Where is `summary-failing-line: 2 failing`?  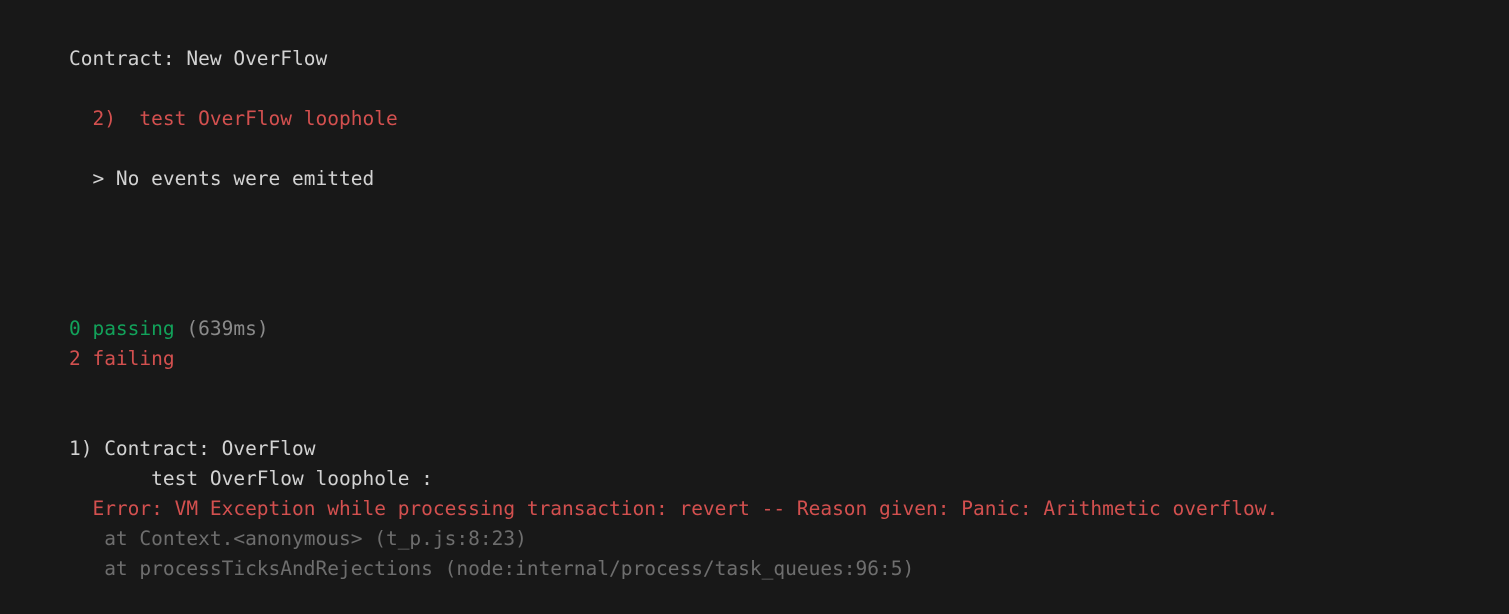 summary-failing-line: 2 failing is located at coordinates (98, 342).